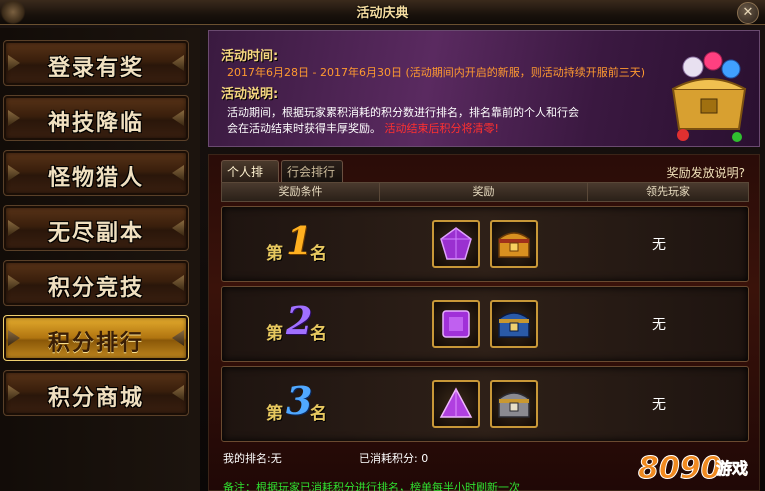 Image resolution: width=765 pixels, height=491 pixels. Describe the element at coordinates (514, 324) in the screenshot. I see `blue-chest-icon` at that location.